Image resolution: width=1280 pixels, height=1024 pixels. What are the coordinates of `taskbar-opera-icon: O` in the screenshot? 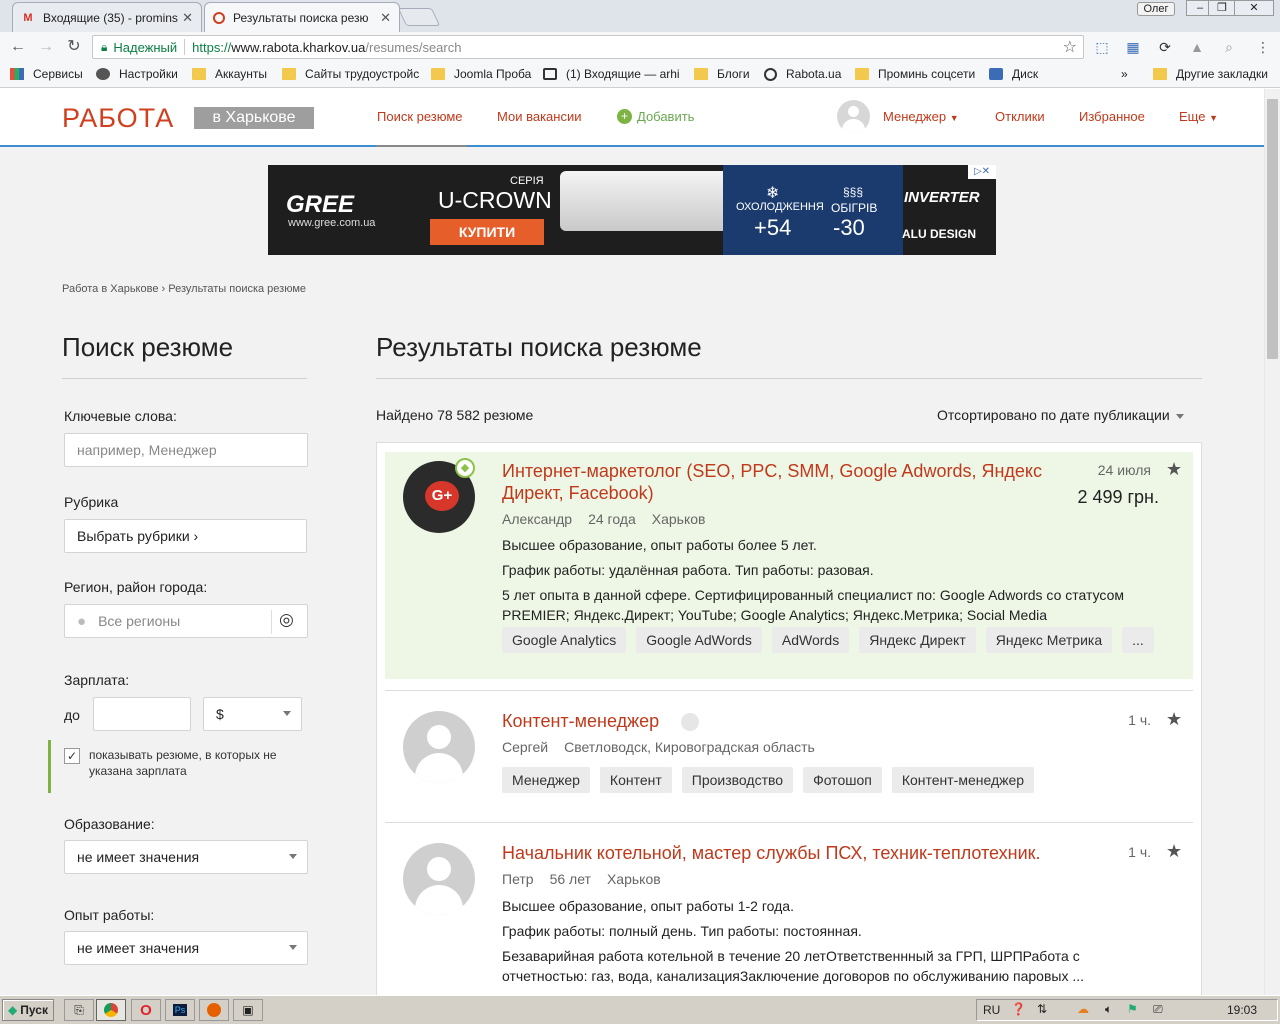 It's located at (146, 1010).